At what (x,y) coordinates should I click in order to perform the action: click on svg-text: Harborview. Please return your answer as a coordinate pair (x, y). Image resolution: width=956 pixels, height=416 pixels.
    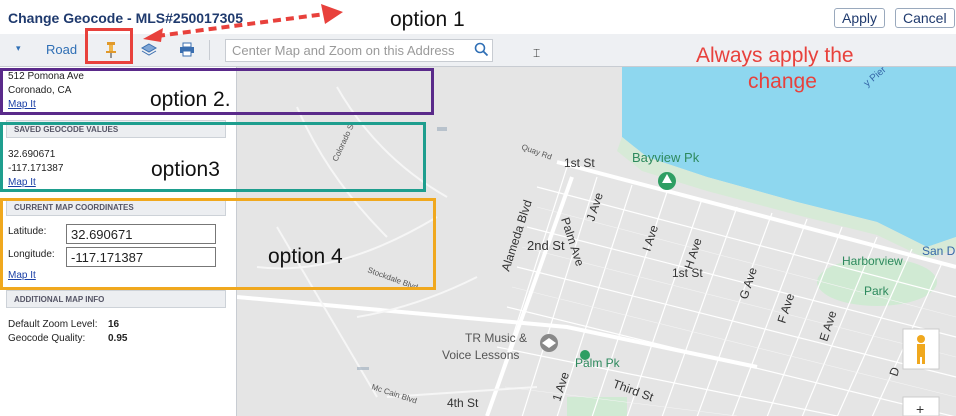
    Looking at the image, I should click on (872, 261).